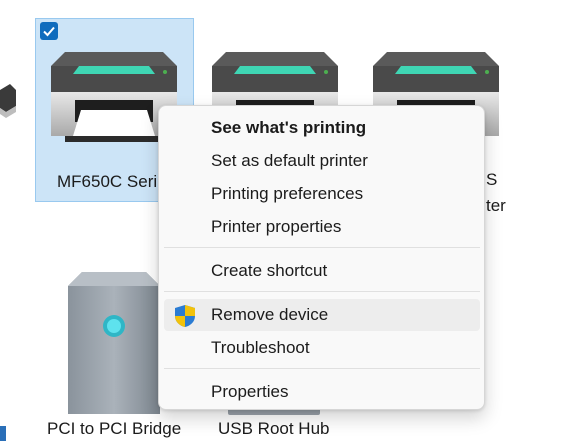  What do you see at coordinates (322, 392) in the screenshot?
I see `menu-item-properties: Properties` at bounding box center [322, 392].